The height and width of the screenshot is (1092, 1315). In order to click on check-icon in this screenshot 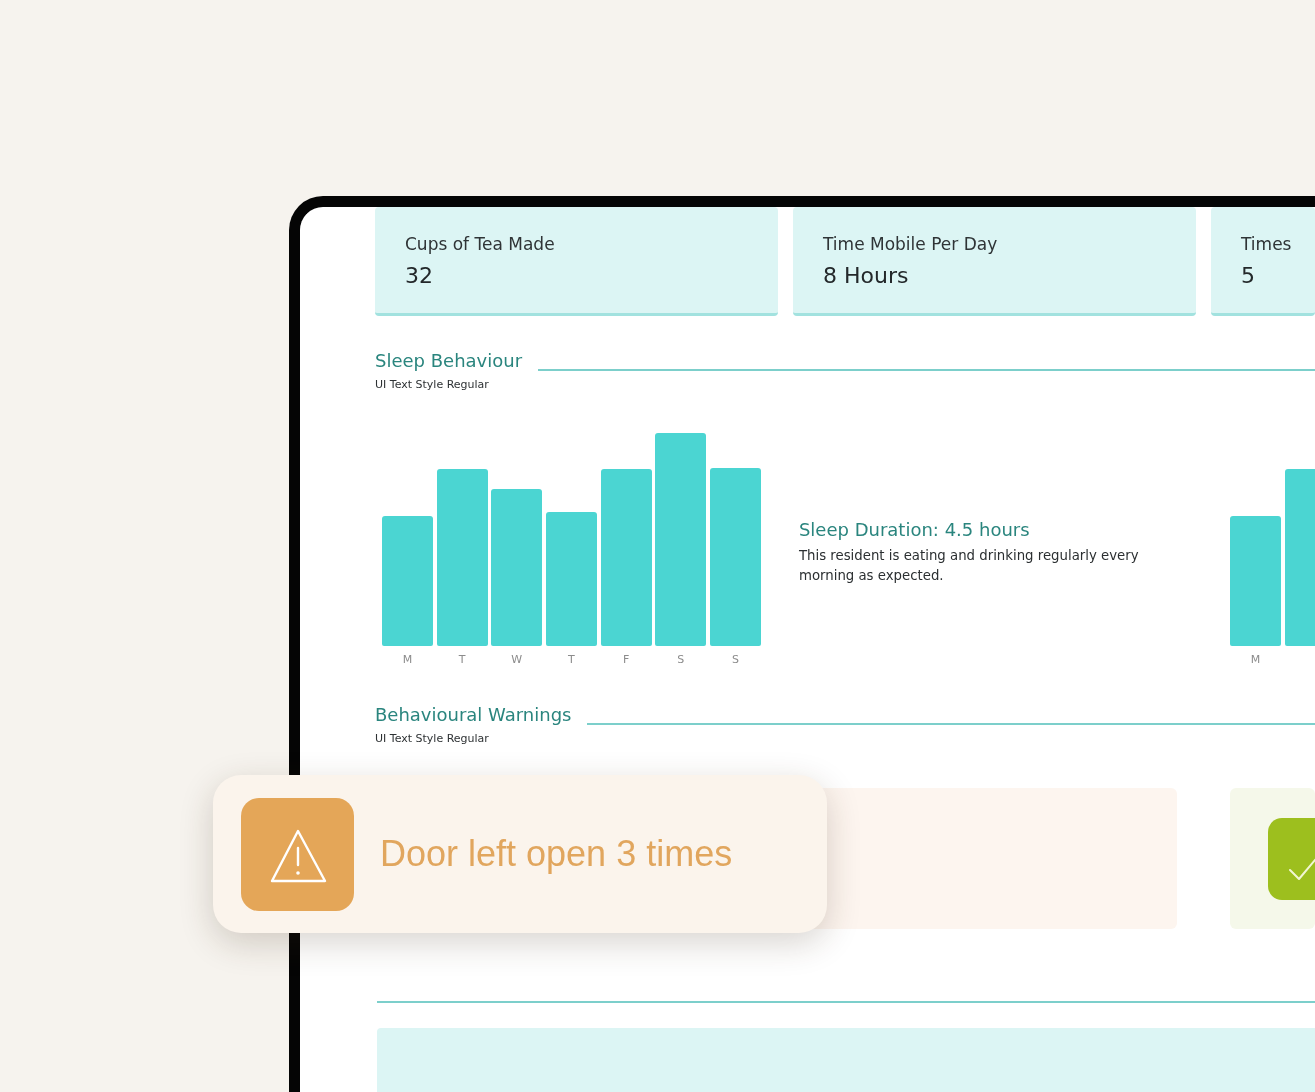, I will do `click(1291, 858)`.